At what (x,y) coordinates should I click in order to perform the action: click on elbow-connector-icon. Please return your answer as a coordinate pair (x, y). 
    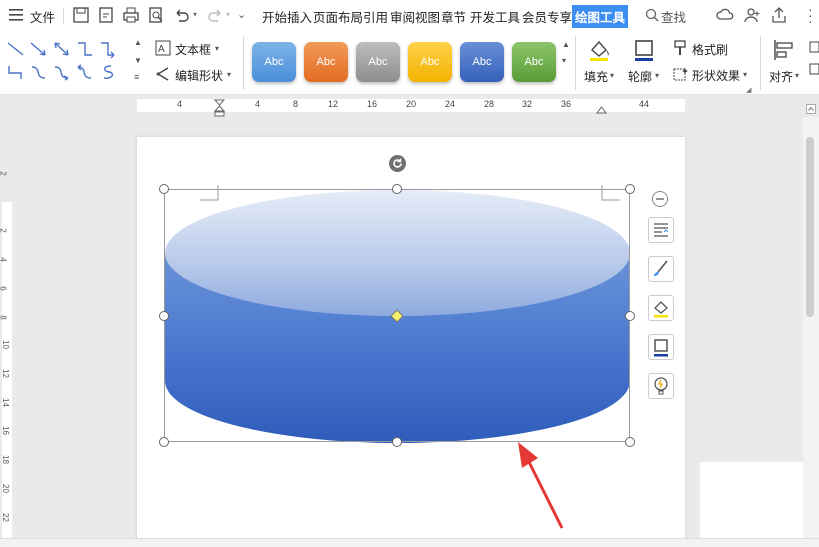
    Looking at the image, I should click on (85, 49).